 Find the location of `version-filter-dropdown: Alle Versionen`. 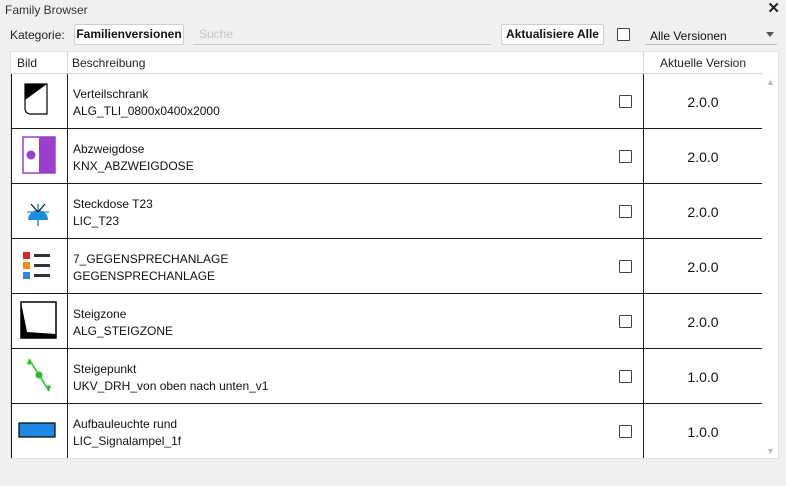

version-filter-dropdown: Alle Versionen is located at coordinates (711, 34).